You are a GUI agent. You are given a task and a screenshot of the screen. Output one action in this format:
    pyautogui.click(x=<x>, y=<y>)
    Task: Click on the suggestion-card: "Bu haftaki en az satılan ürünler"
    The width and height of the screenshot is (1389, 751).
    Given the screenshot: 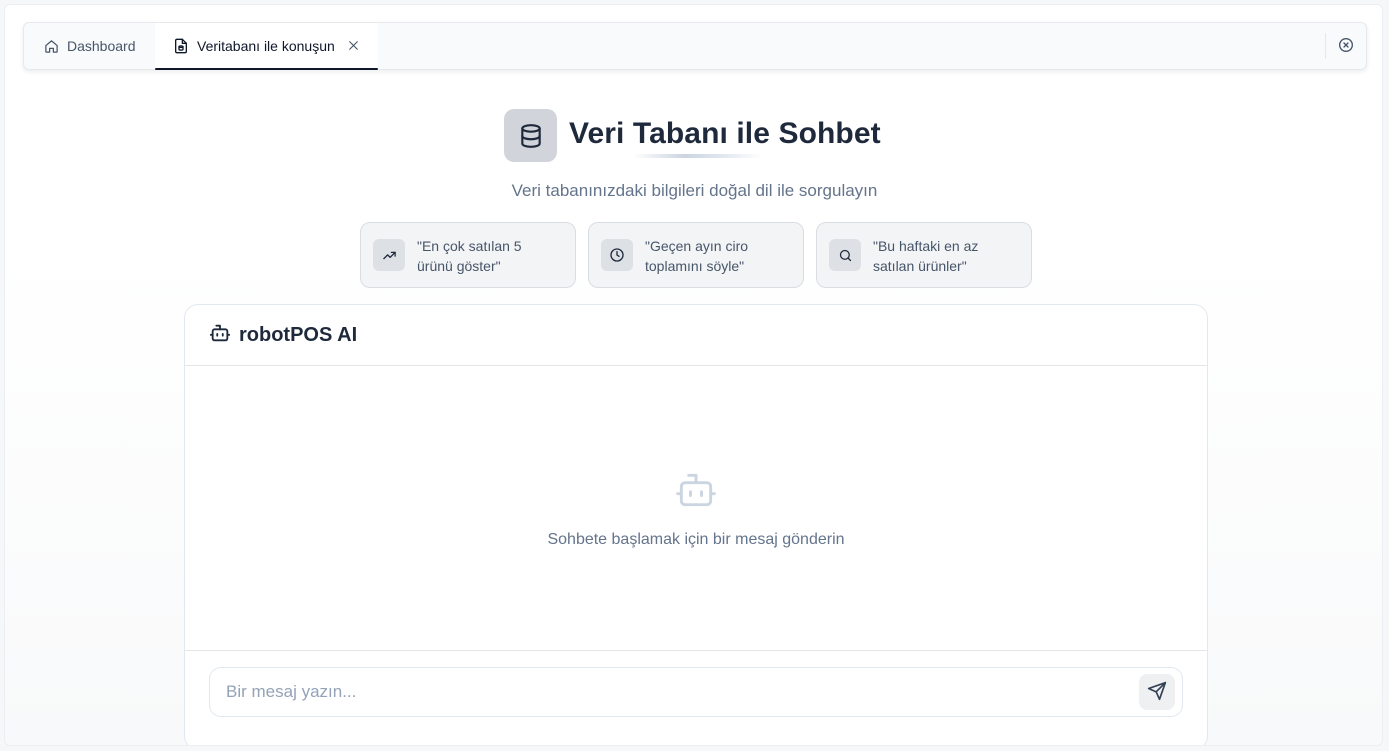 What is the action you would take?
    pyautogui.click(x=924, y=255)
    